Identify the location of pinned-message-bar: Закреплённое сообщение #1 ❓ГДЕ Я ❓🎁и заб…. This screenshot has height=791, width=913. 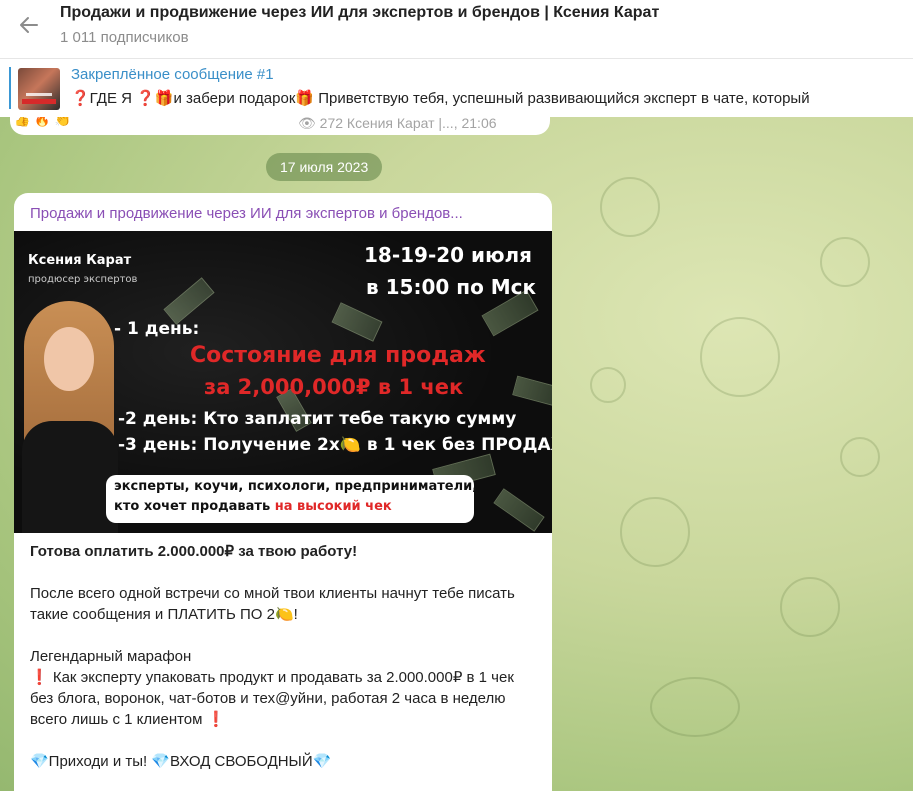
(456, 87).